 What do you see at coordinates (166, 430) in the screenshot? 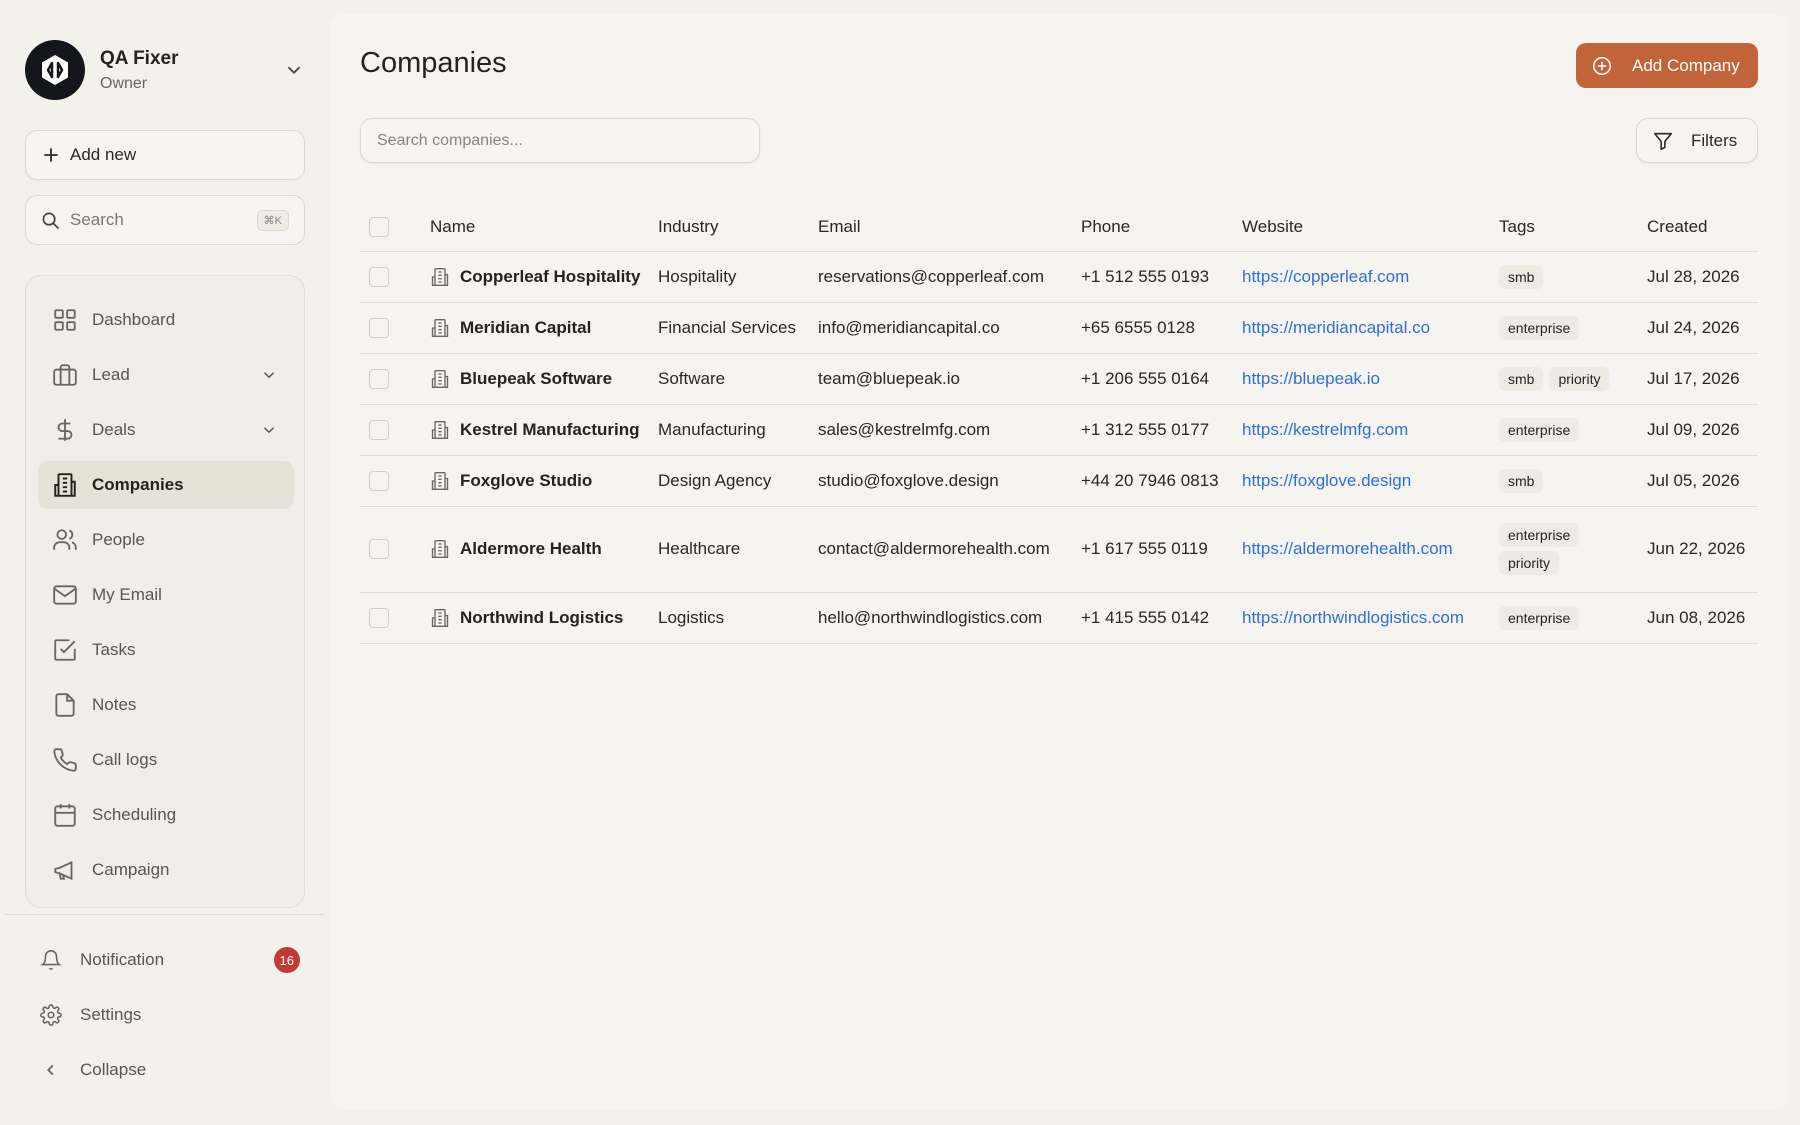
I see `sidebar-item-deals: Deals` at bounding box center [166, 430].